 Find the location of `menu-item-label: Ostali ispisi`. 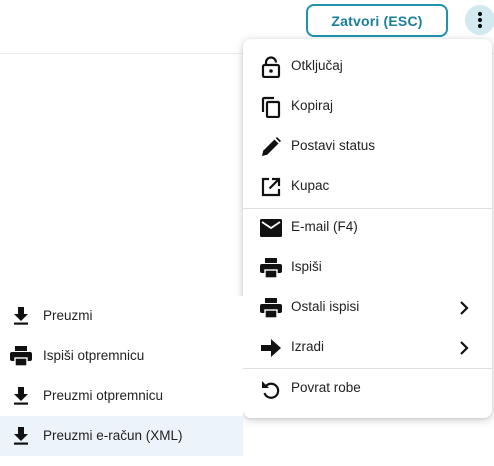

menu-item-label: Ostali ispisi is located at coordinates (325, 306).